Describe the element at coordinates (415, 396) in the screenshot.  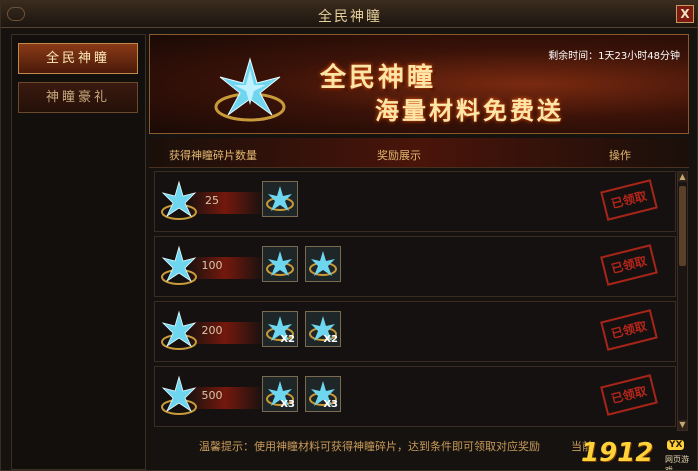
I see `reward-row: 500 X3 X3 已领取` at that location.